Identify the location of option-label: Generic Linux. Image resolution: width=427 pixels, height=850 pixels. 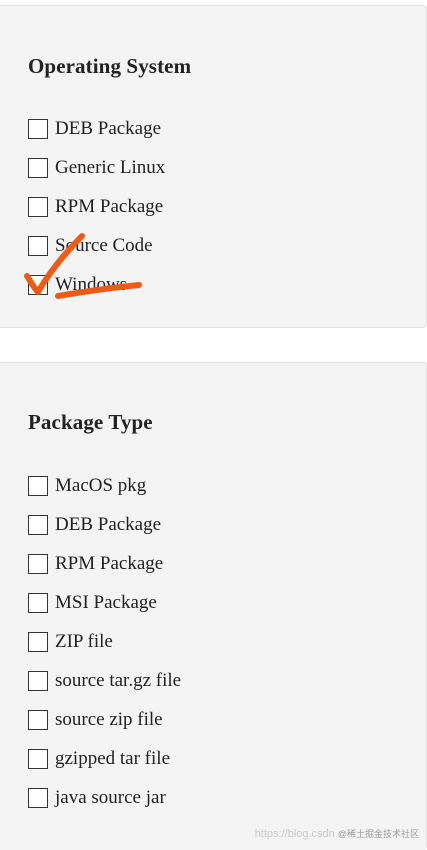
(110, 167).